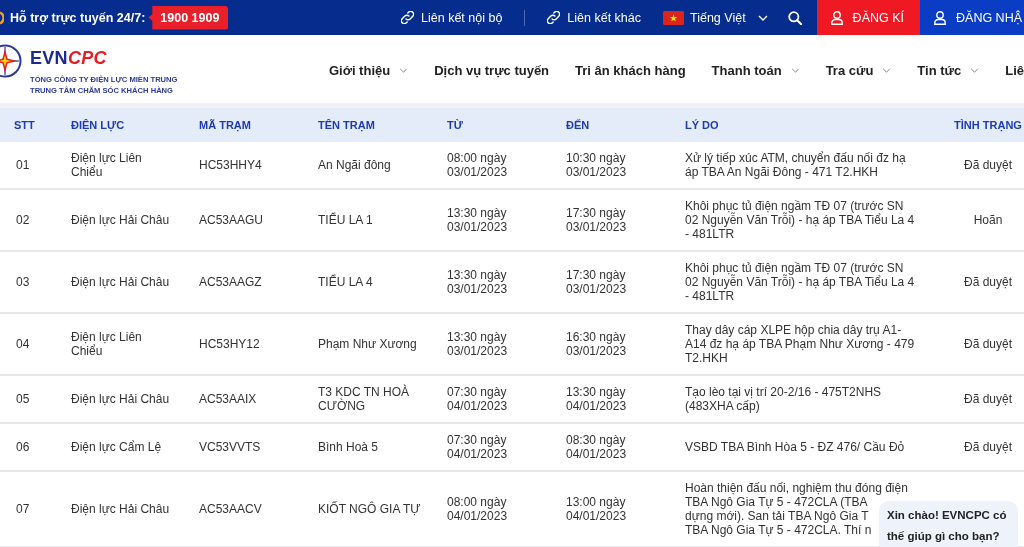  What do you see at coordinates (24, 125) in the screenshot?
I see `column-header: STT` at bounding box center [24, 125].